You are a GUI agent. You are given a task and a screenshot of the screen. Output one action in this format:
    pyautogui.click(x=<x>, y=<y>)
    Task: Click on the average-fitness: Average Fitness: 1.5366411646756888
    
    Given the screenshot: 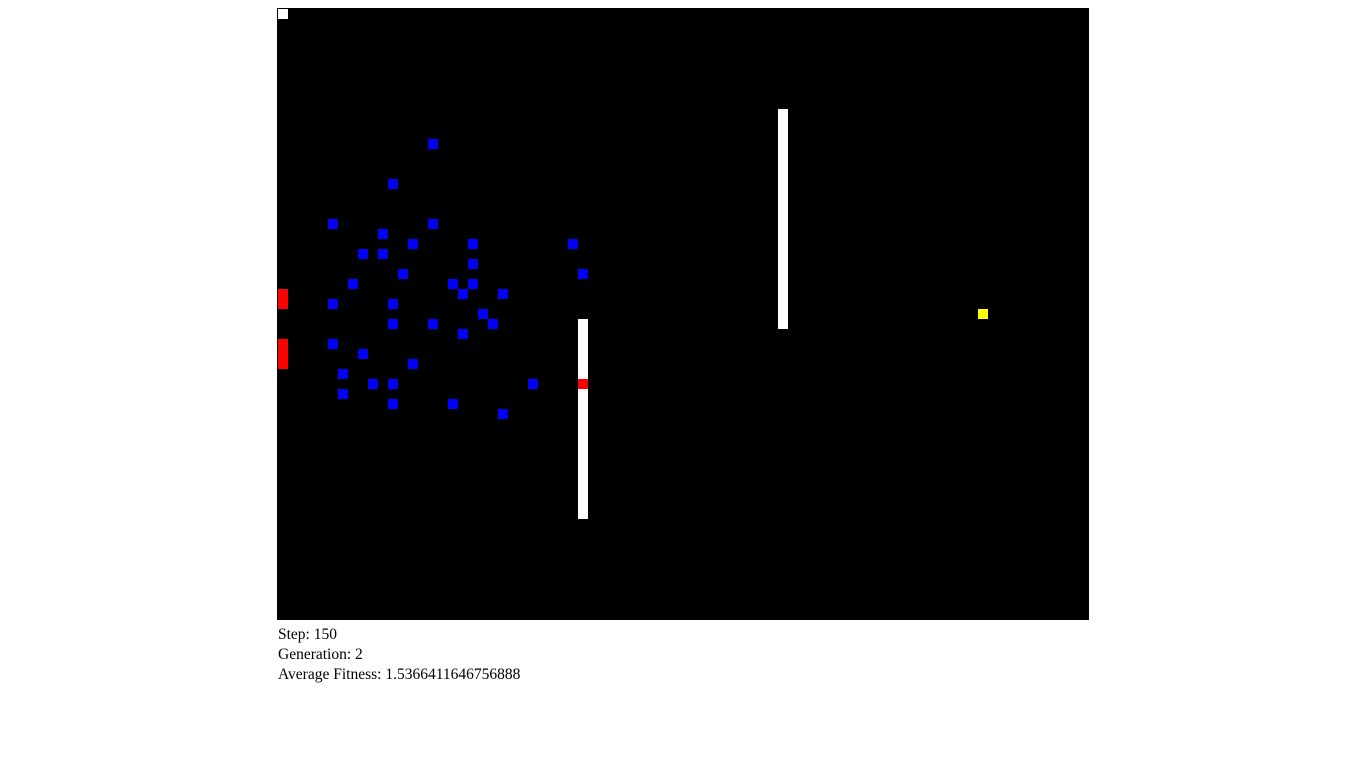 What is the action you would take?
    pyautogui.click(x=399, y=675)
    